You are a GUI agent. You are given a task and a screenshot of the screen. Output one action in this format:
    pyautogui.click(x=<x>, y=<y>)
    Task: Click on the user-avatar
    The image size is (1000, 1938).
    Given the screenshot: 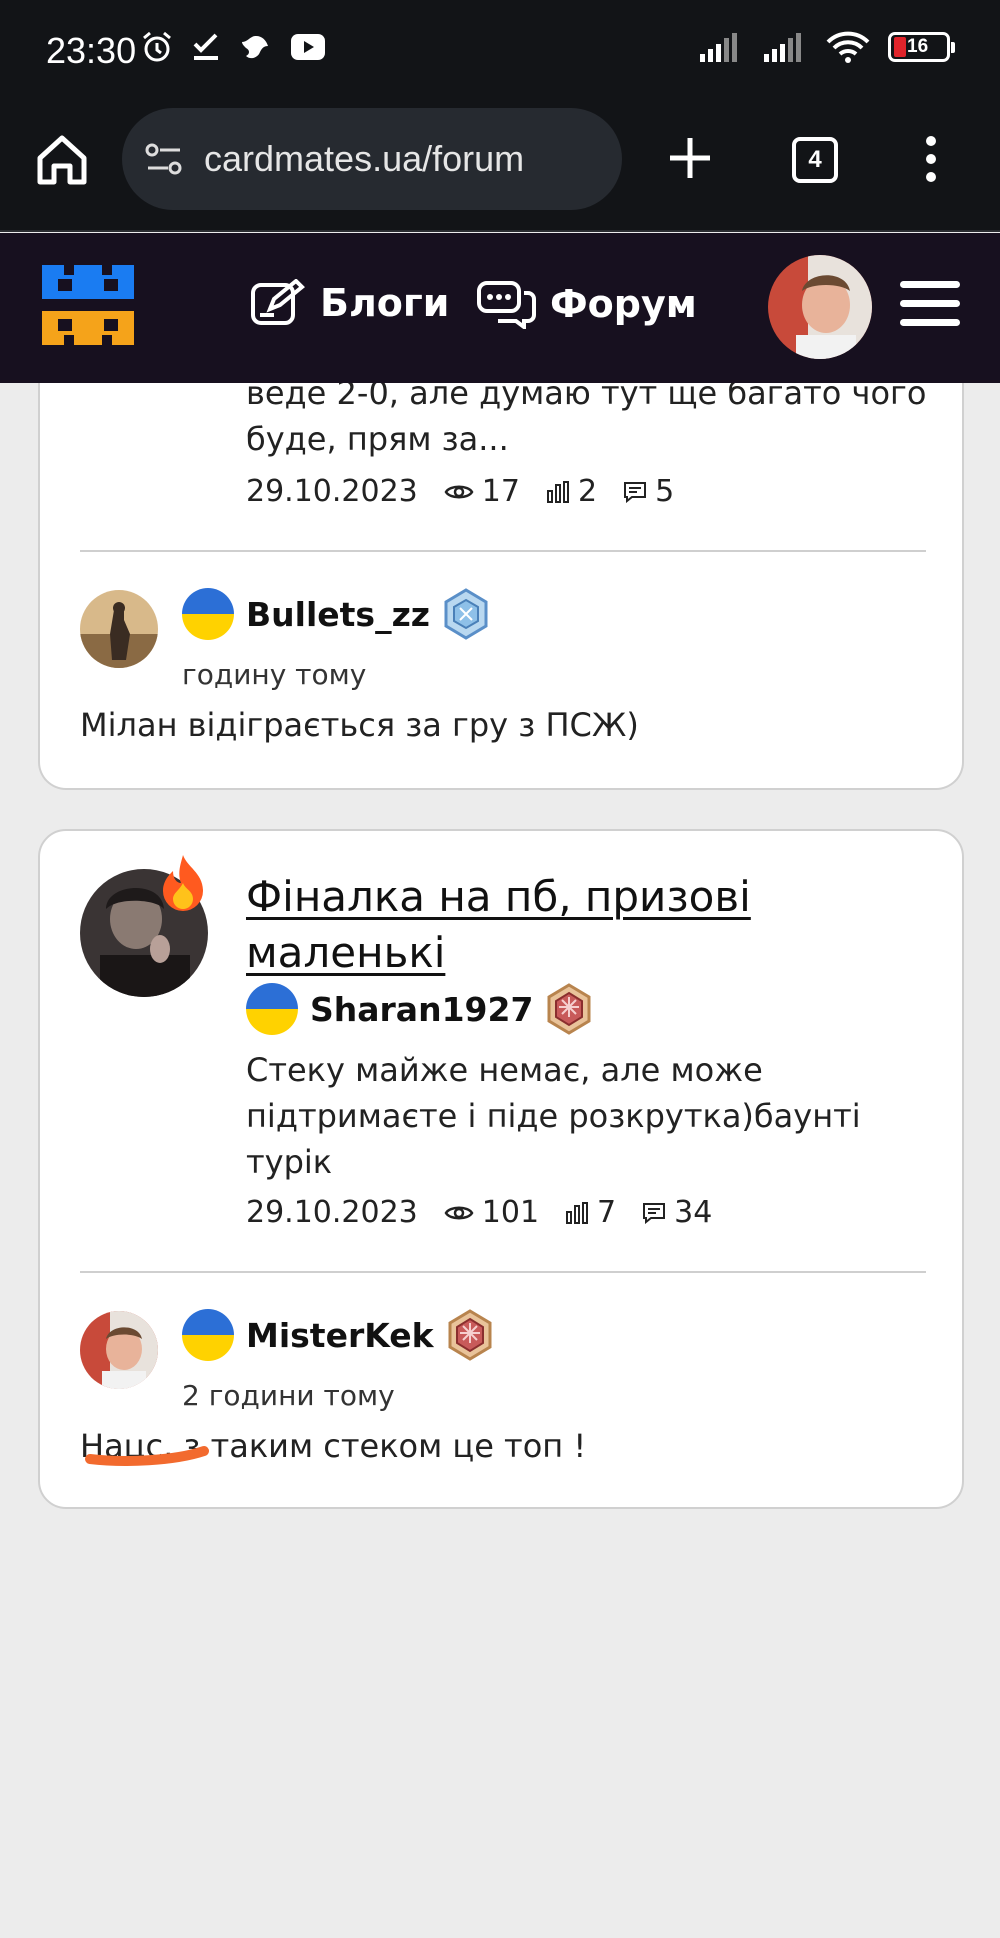 What is the action you would take?
    pyautogui.click(x=820, y=307)
    